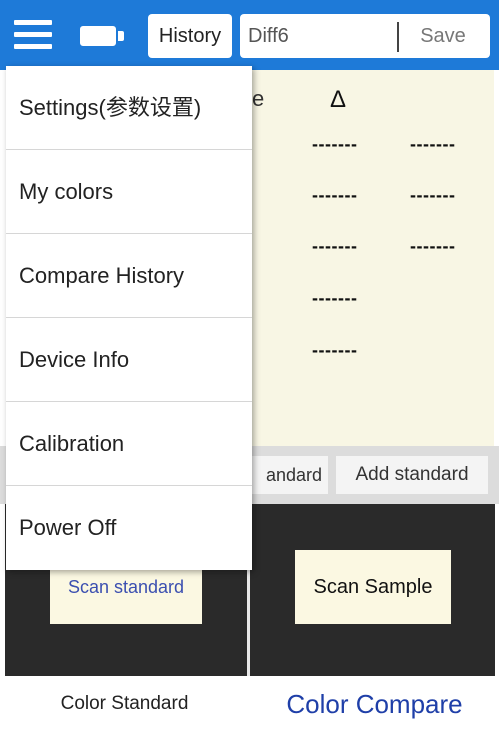 This screenshot has height=737, width=499. Describe the element at coordinates (190, 36) in the screenshot. I see `history-button: History` at that location.